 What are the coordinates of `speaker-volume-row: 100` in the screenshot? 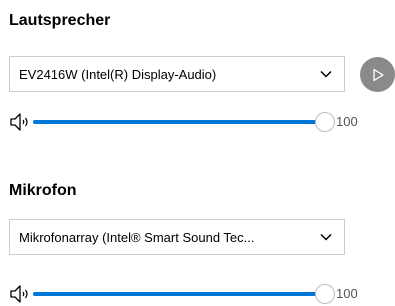 It's located at (199, 122).